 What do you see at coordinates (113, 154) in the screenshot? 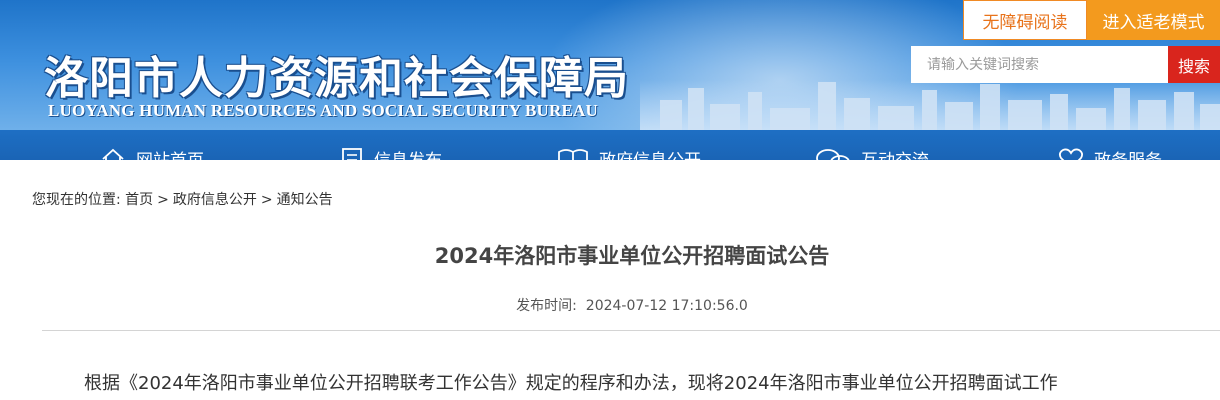
I see `home-icon` at bounding box center [113, 154].